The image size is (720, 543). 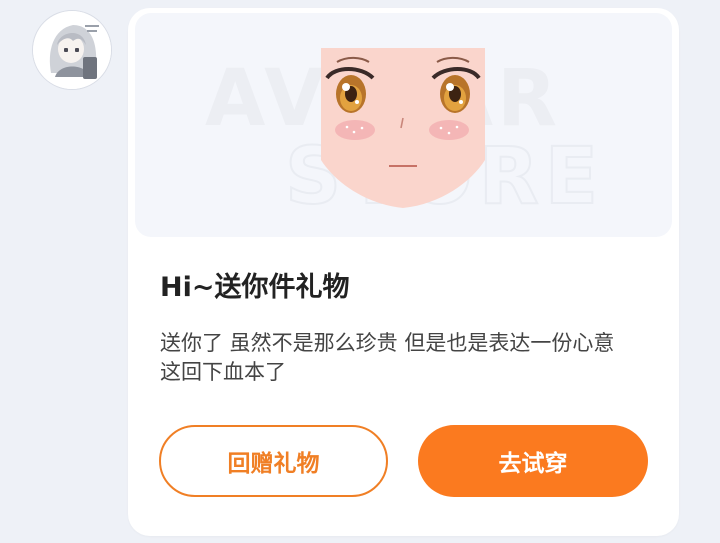 I want to click on gift-title: Hi~送你件礼物, so click(x=255, y=287).